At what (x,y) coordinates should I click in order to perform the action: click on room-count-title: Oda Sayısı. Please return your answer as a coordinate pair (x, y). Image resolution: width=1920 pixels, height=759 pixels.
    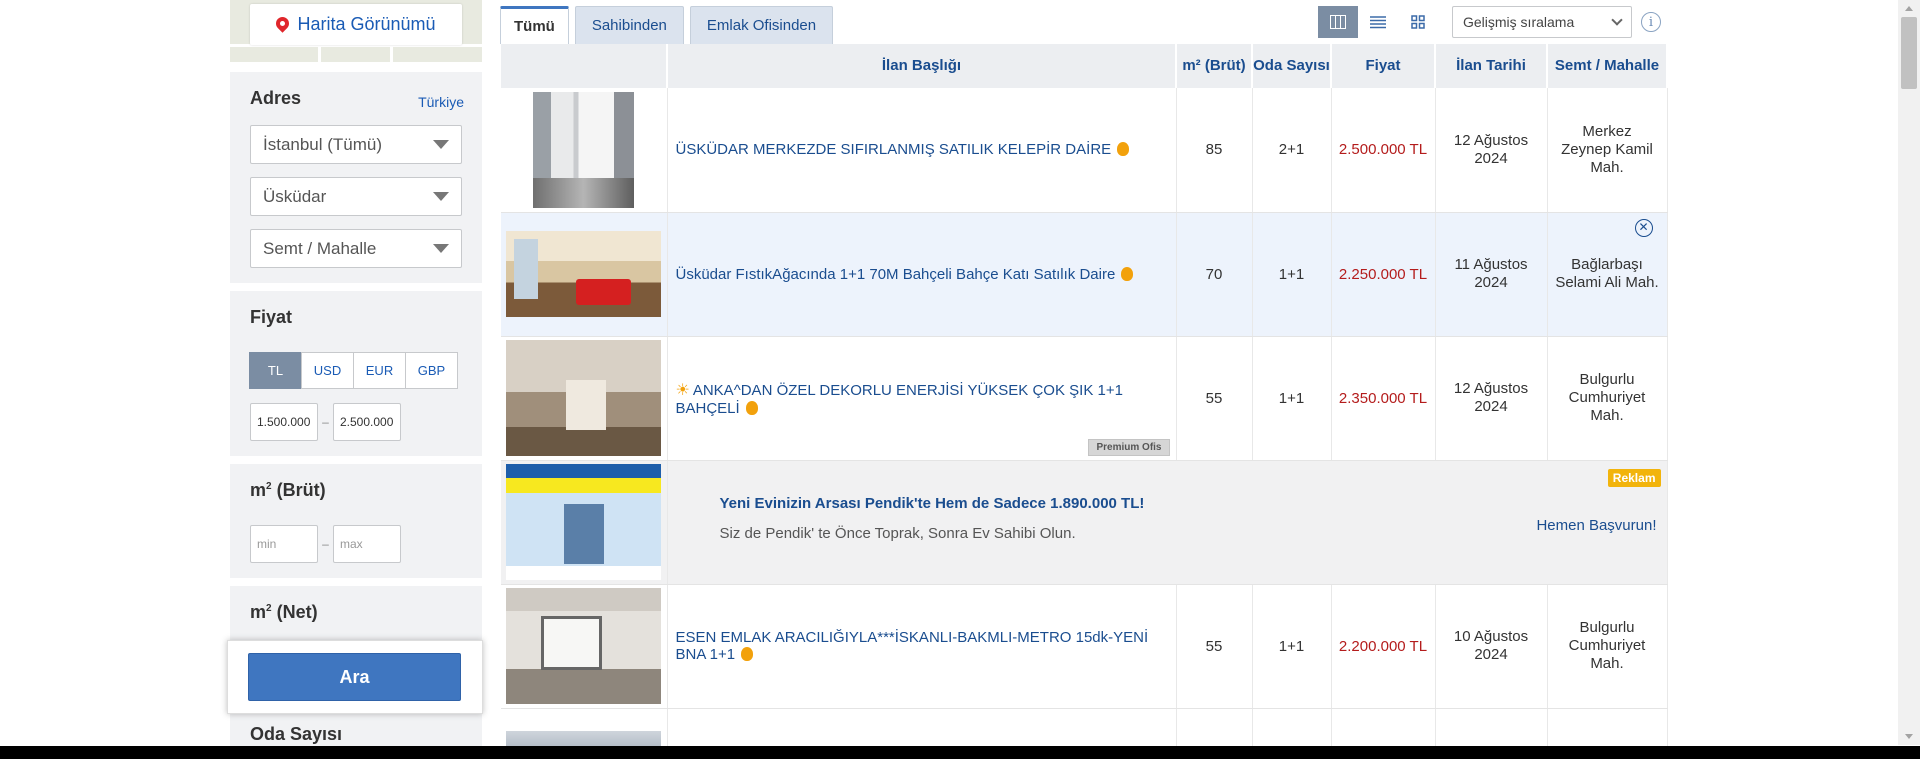
    Looking at the image, I should click on (296, 734).